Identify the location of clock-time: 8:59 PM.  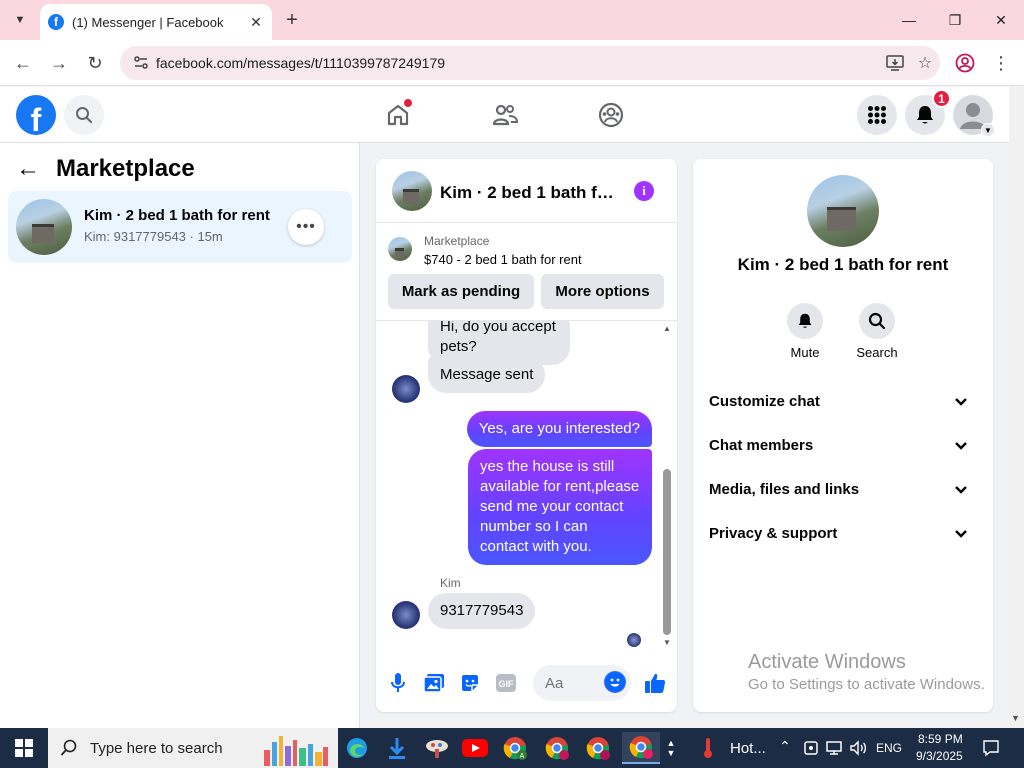
(940, 739).